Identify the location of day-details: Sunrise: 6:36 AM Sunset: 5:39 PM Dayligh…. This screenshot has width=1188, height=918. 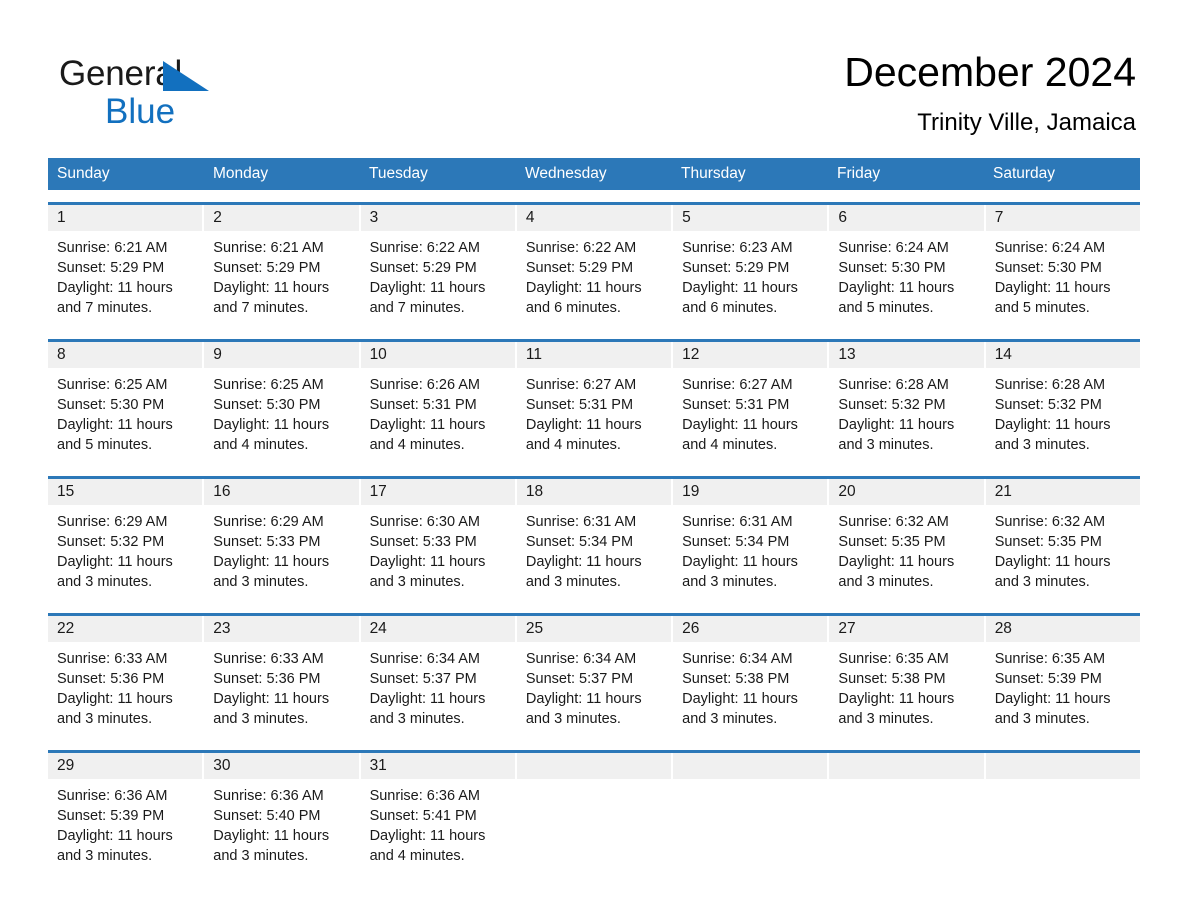
(125, 822).